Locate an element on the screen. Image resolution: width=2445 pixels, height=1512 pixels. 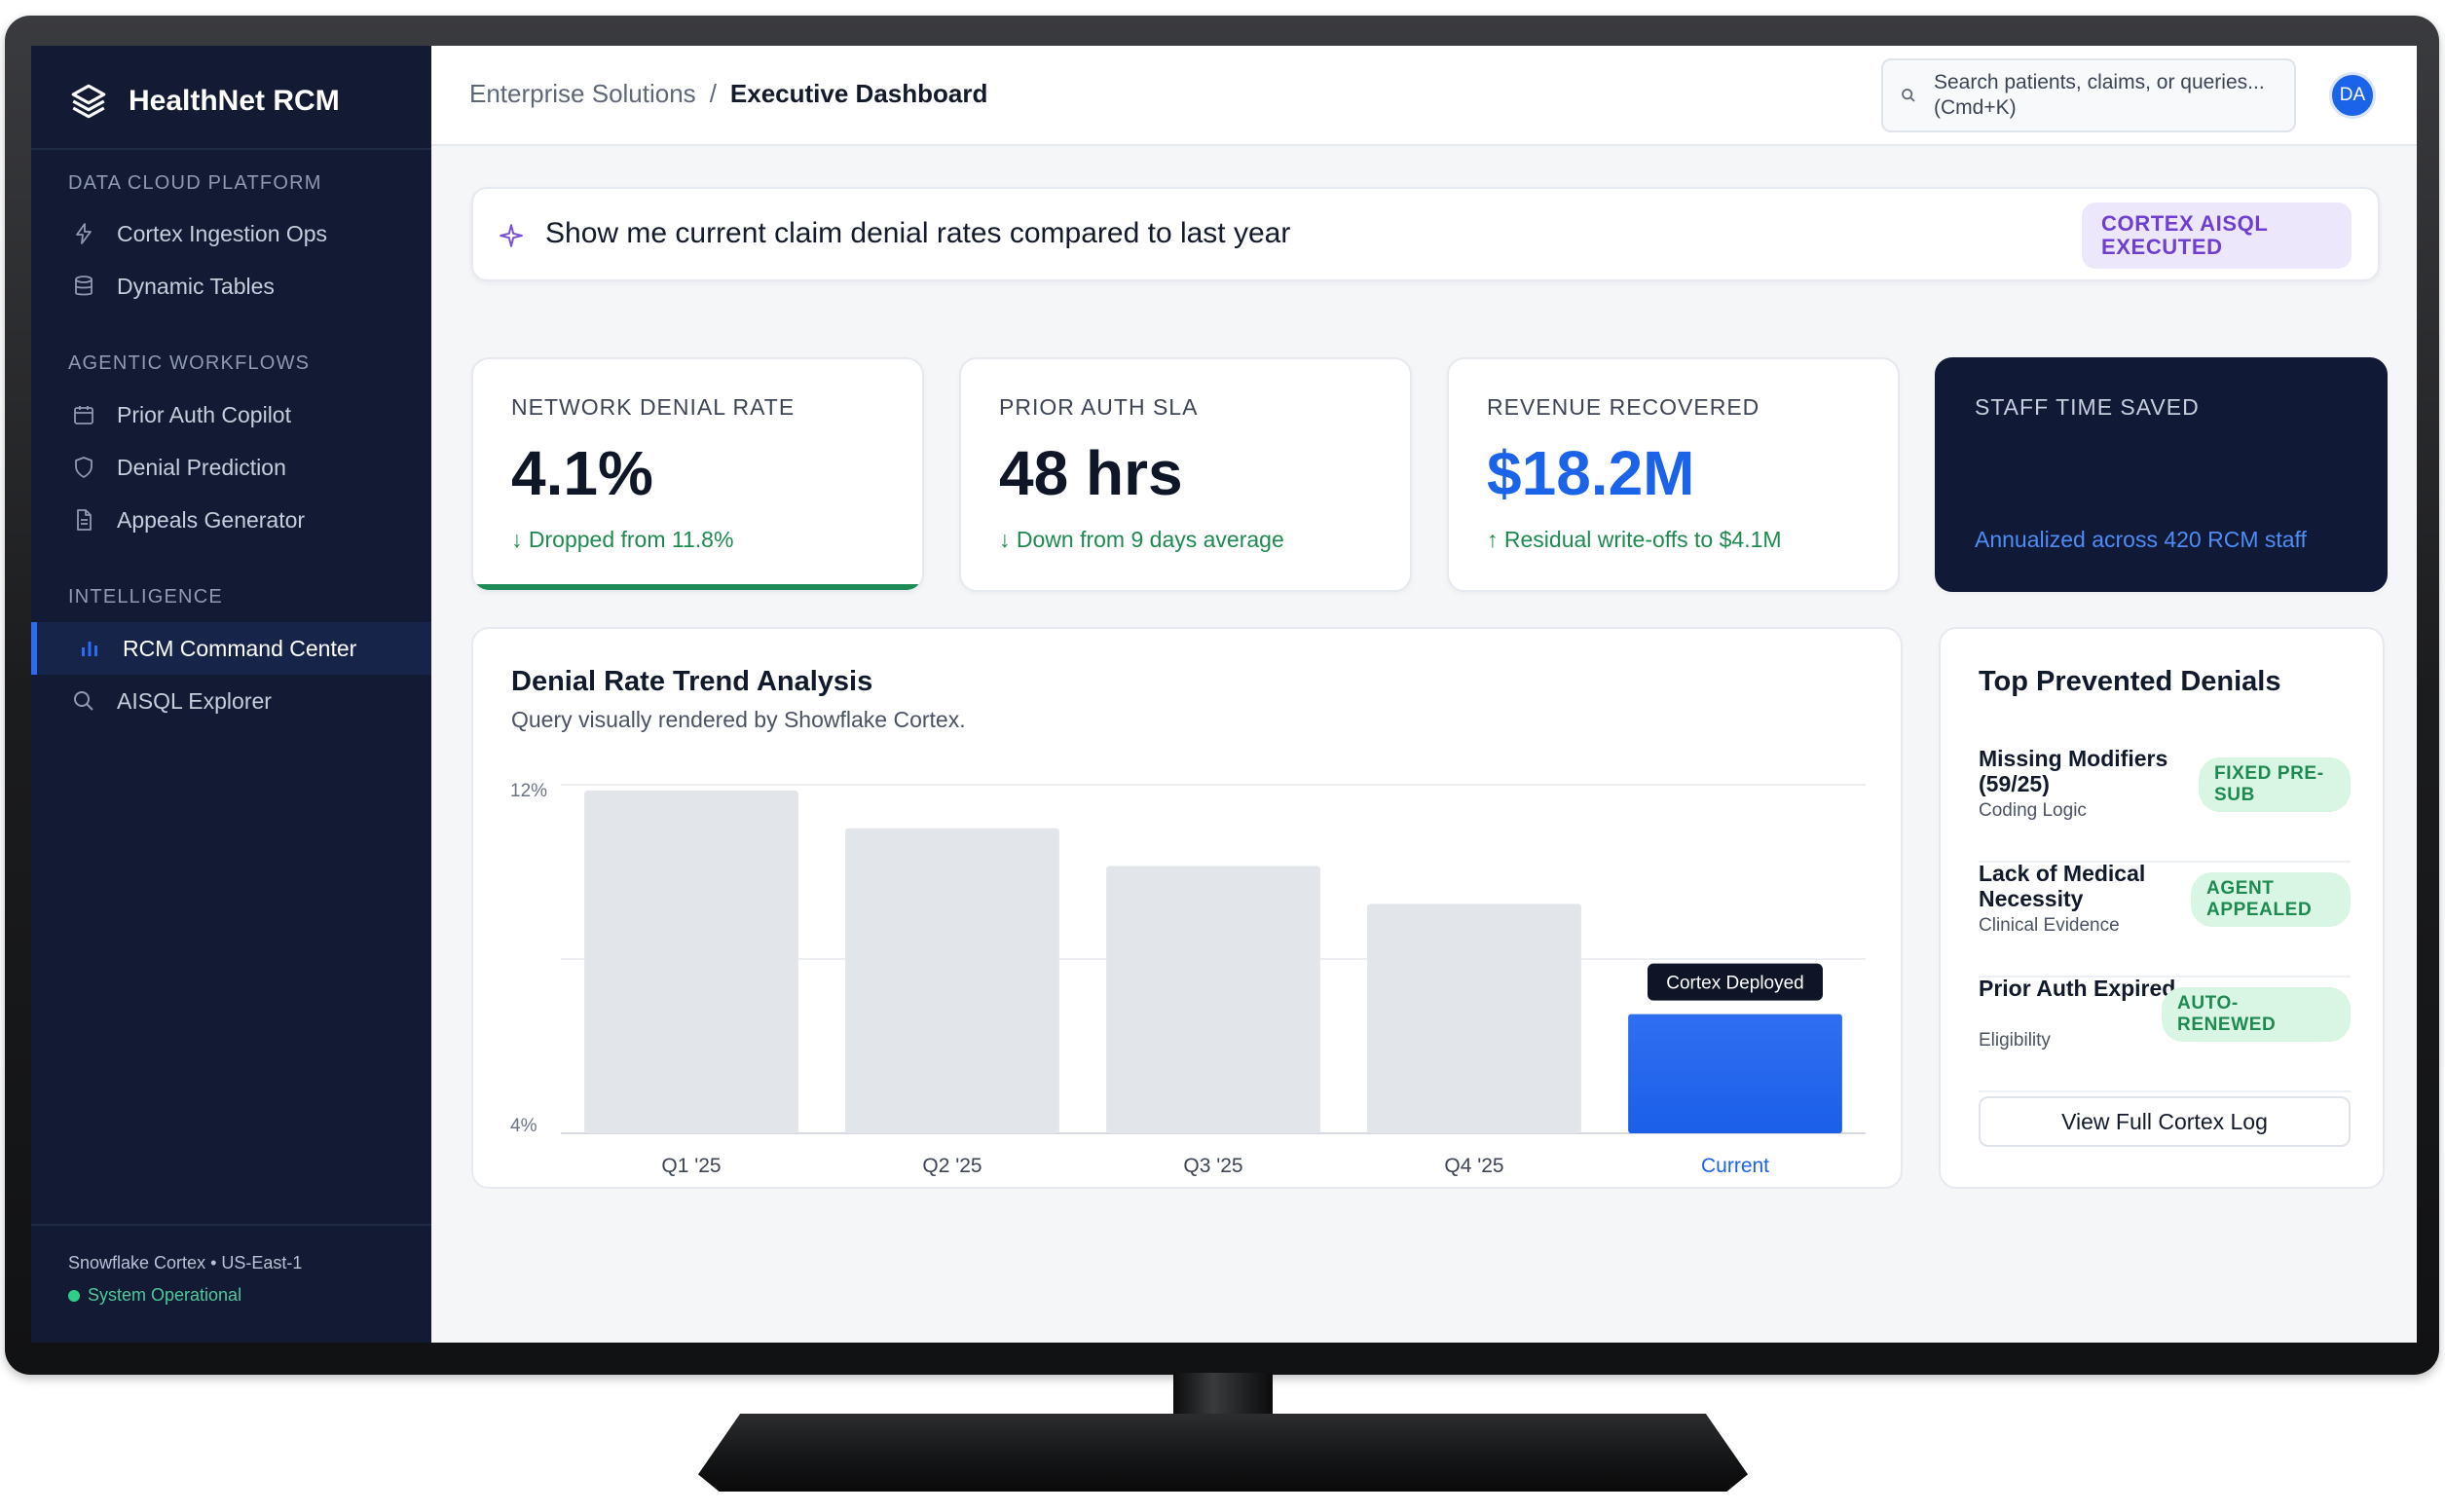
status-dot-icon is located at coordinates (74, 1295).